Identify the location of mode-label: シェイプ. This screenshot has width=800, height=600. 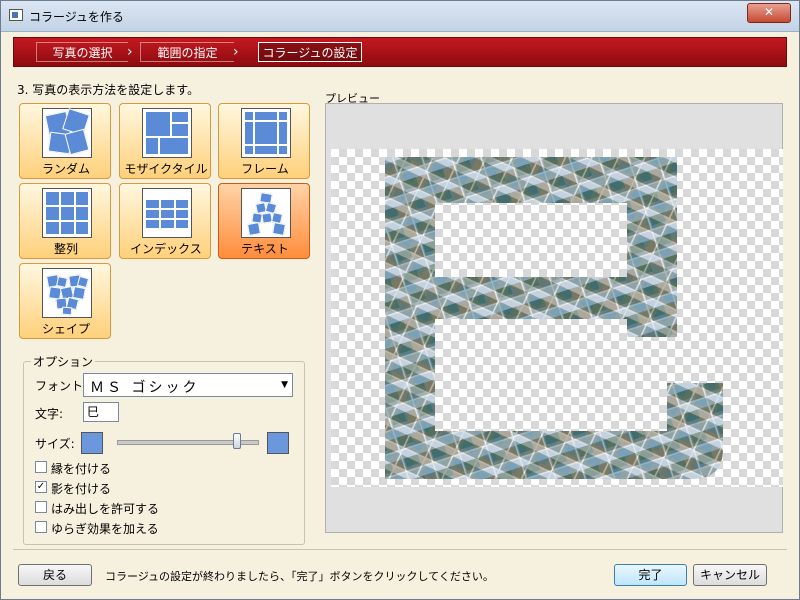
(65, 329).